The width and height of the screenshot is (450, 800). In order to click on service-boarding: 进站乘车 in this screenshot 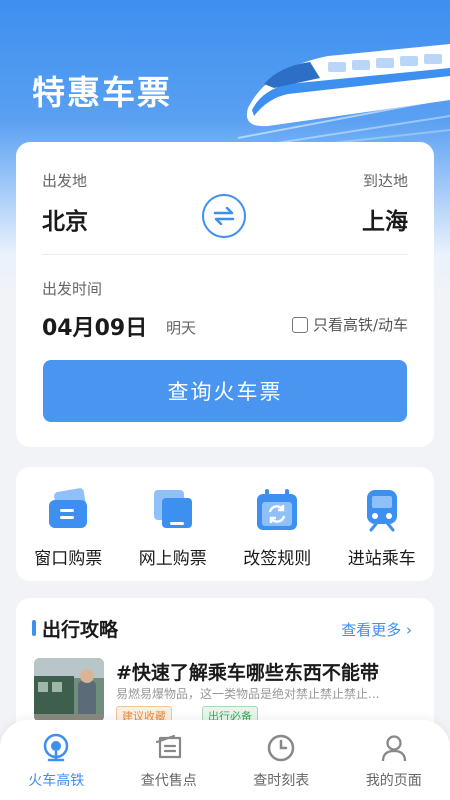, I will do `click(382, 524)`.